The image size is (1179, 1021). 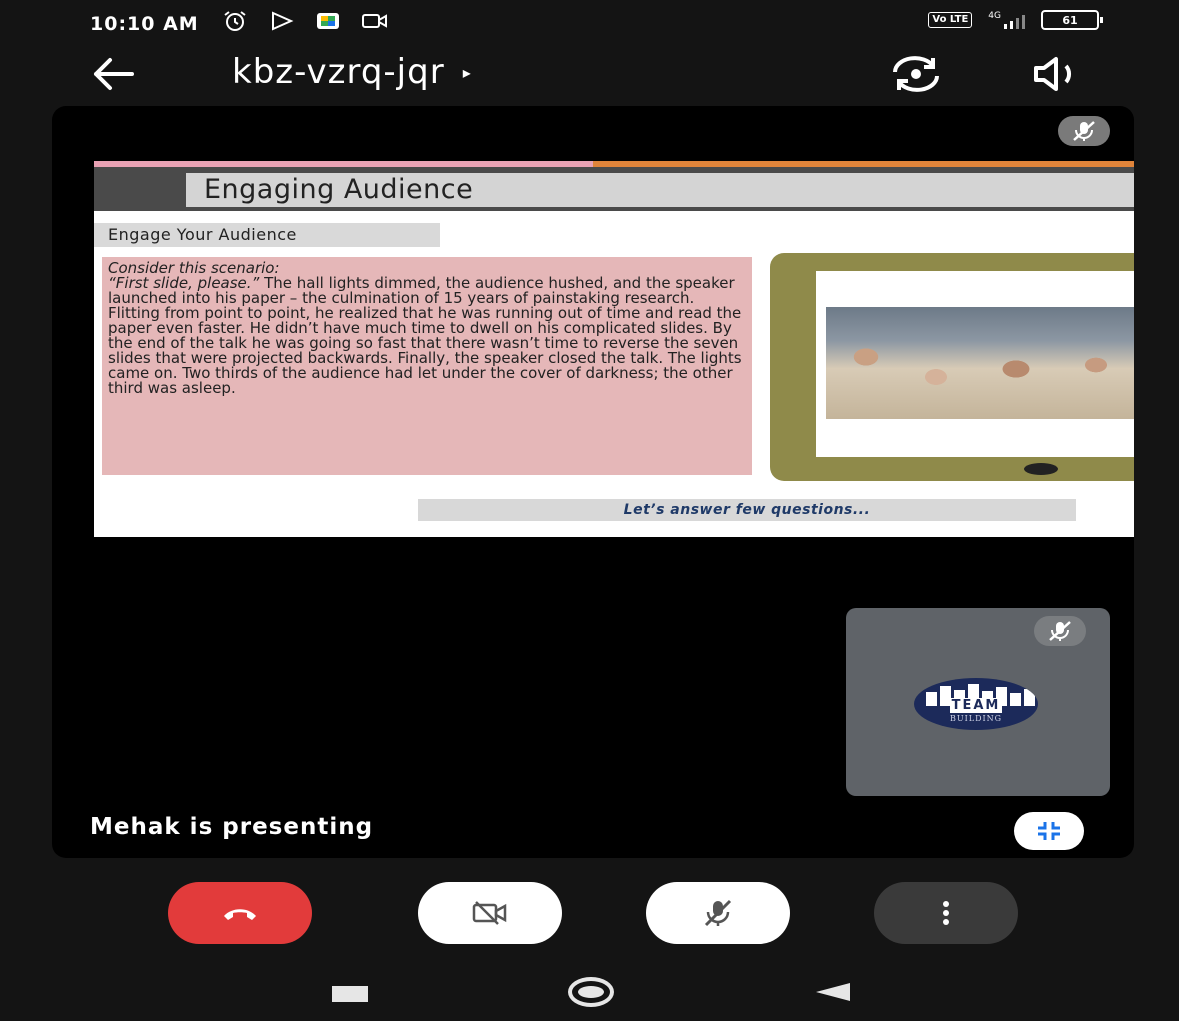 I want to click on slide-title: Engaging Audience, so click(x=660, y=190).